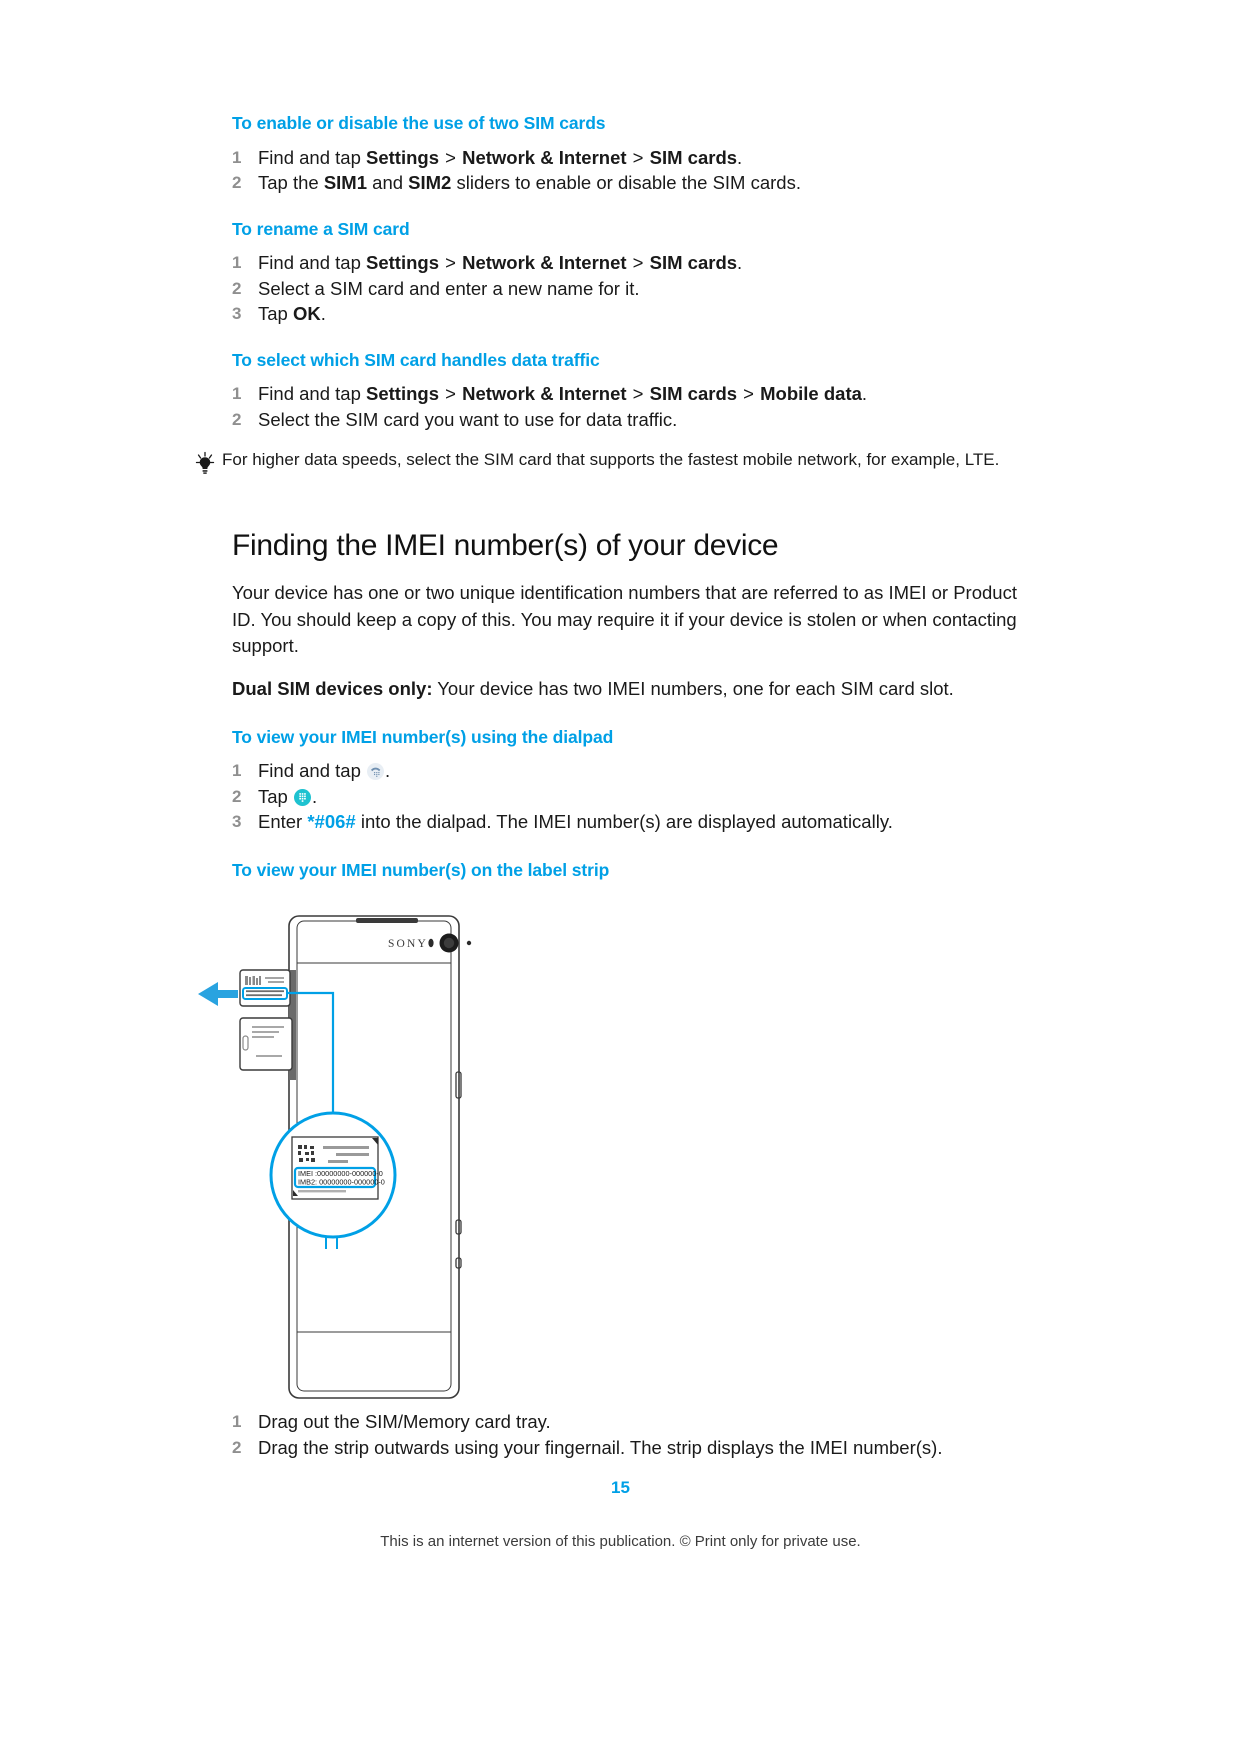 Image resolution: width=1241 pixels, height=1754 pixels. I want to click on imei-line-2: IMB2: 00000000-000000-0, so click(341, 1182).